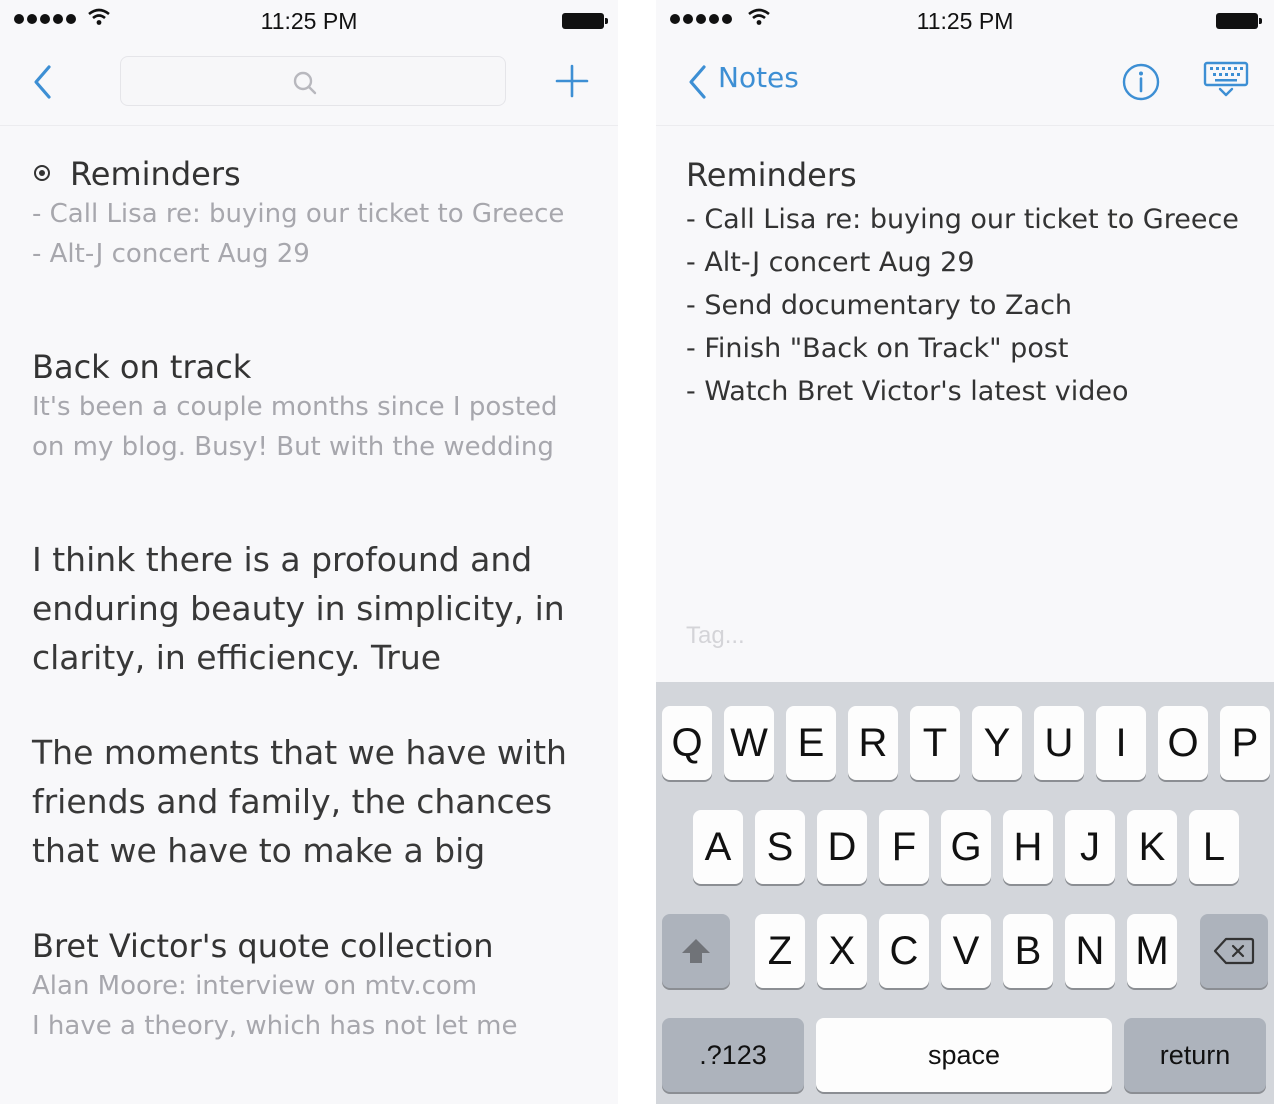 The width and height of the screenshot is (1280, 1104). Describe the element at coordinates (907, 391) in the screenshot. I see `editor-line: - Watch Bret Victor's latest video` at that location.